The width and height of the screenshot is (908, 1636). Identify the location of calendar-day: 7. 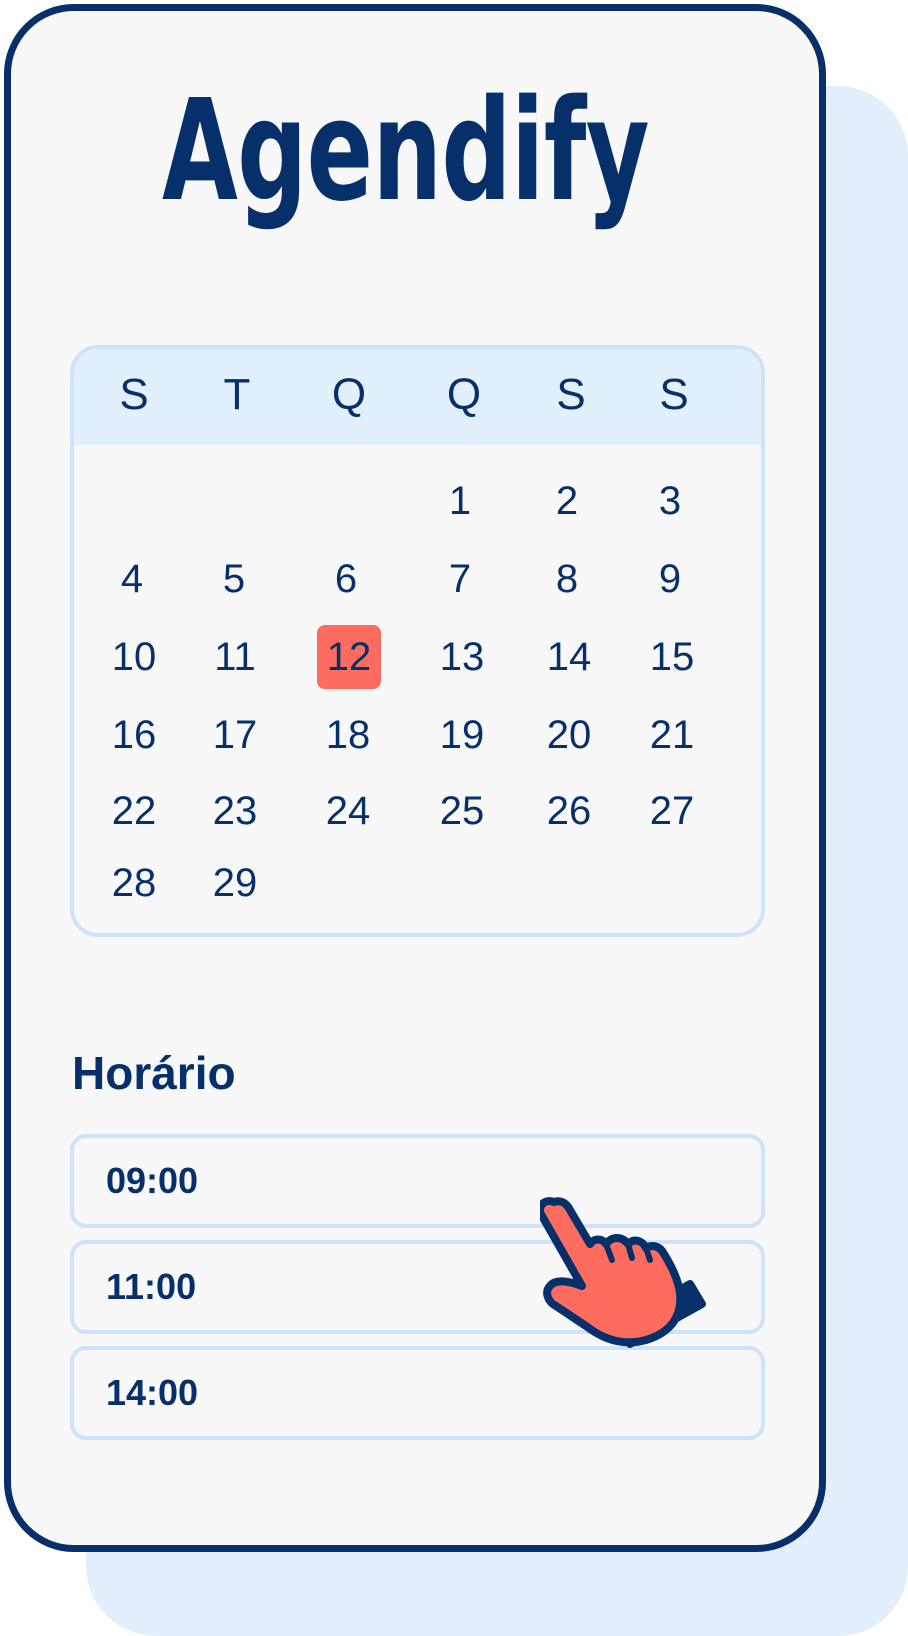
(460, 579).